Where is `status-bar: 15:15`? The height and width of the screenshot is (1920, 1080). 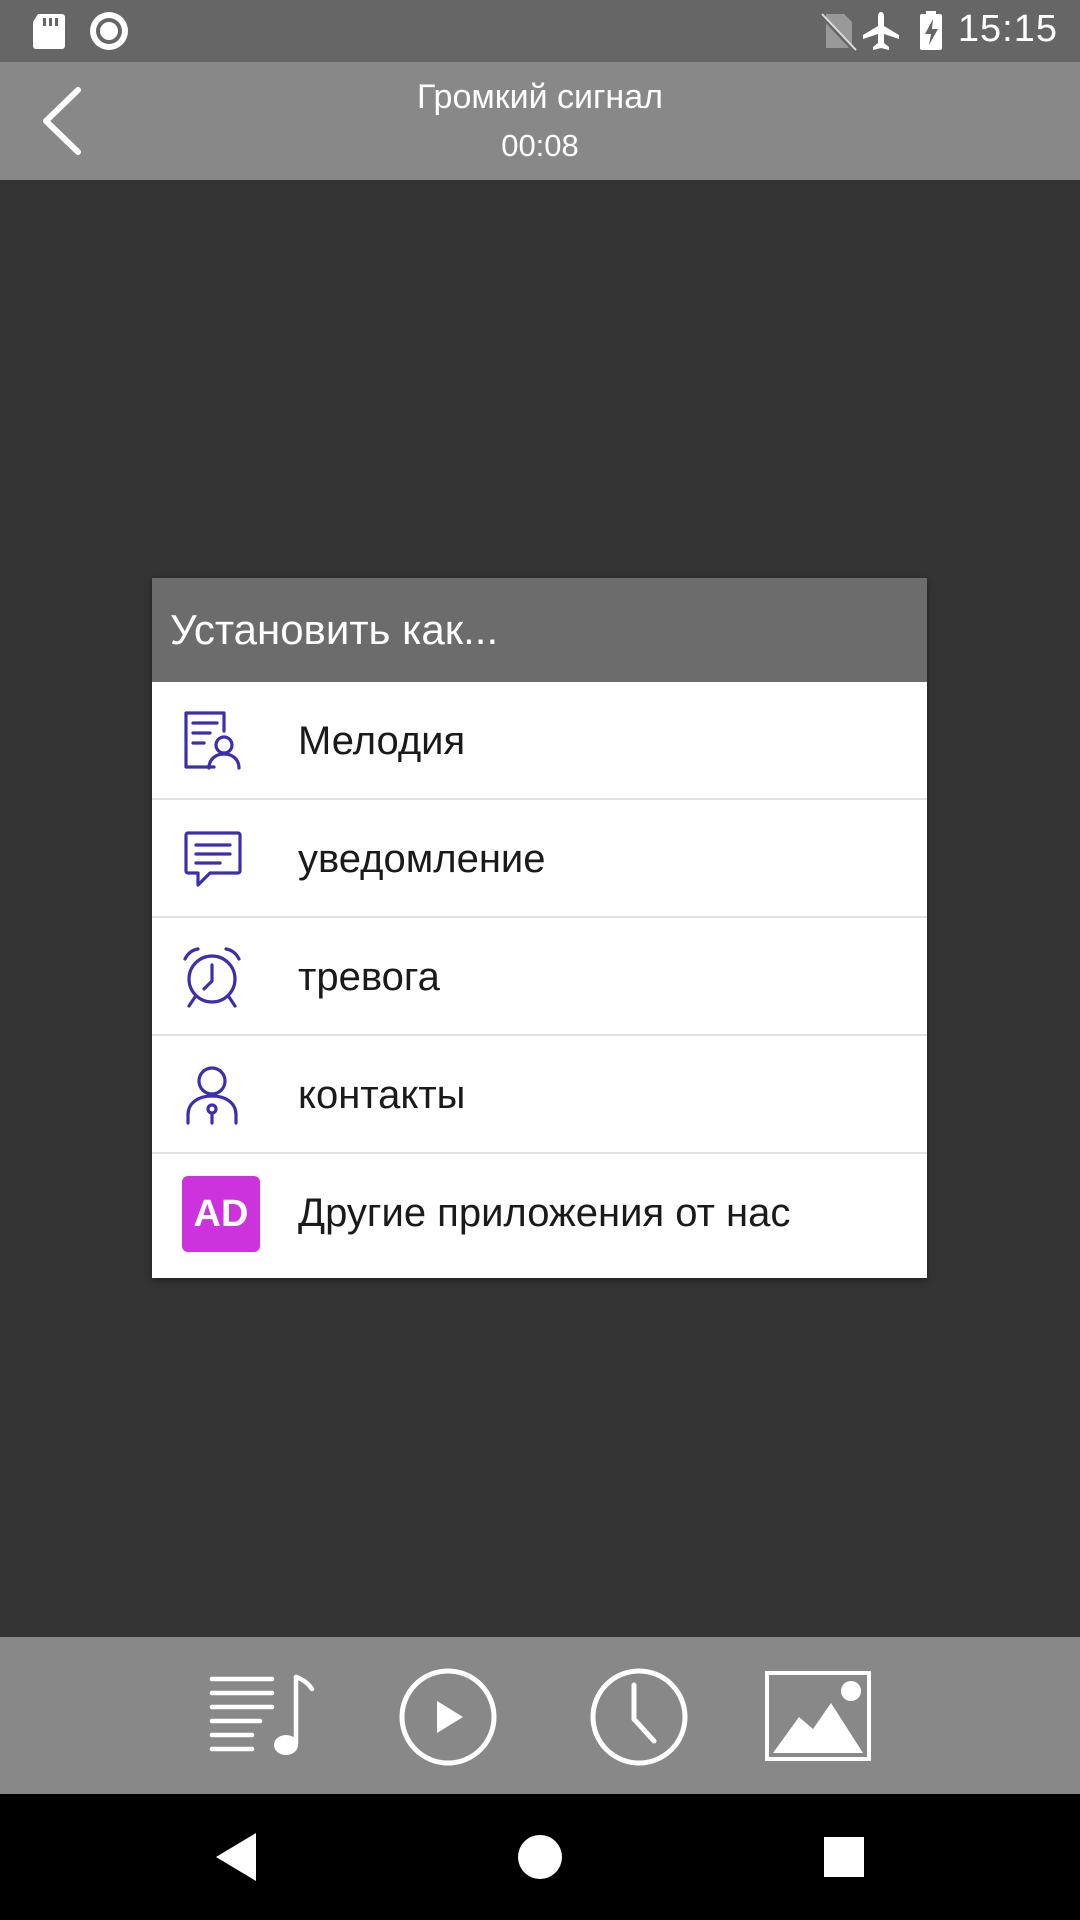 status-bar: 15:15 is located at coordinates (540, 31).